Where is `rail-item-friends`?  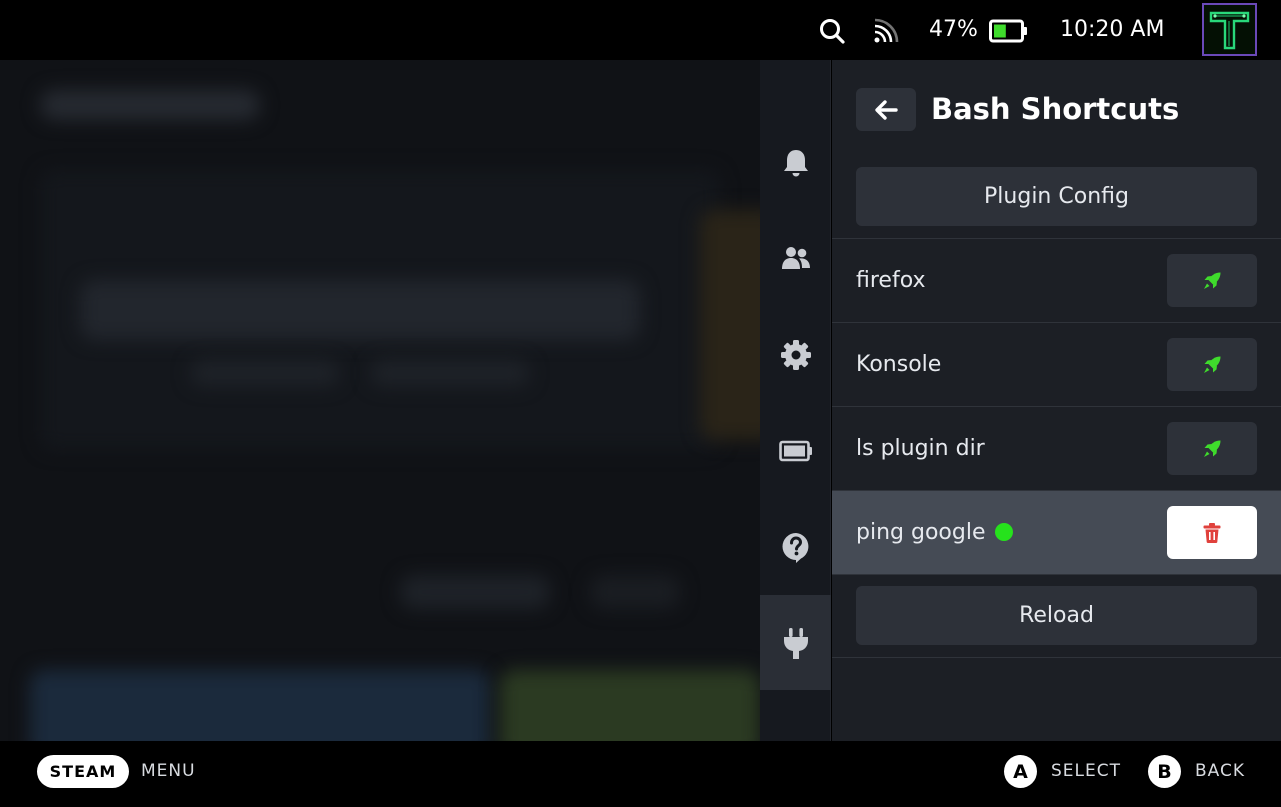
rail-item-friends is located at coordinates (795, 258).